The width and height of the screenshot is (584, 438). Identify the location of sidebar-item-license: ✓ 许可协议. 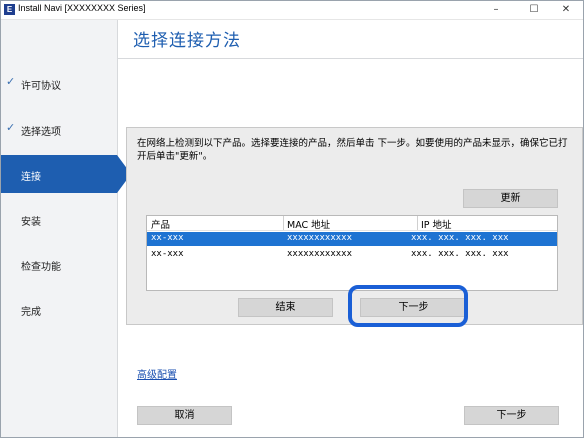
(59, 83).